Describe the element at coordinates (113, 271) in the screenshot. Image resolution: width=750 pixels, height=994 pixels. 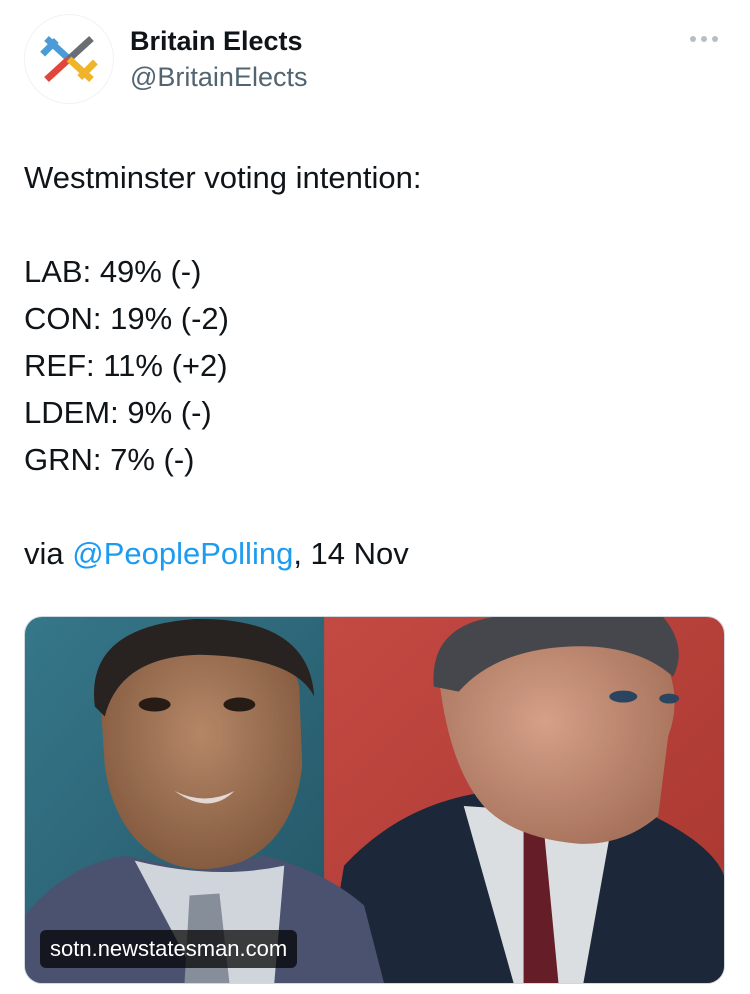
I see `result-lab: LAB: 49% (-)` at that location.